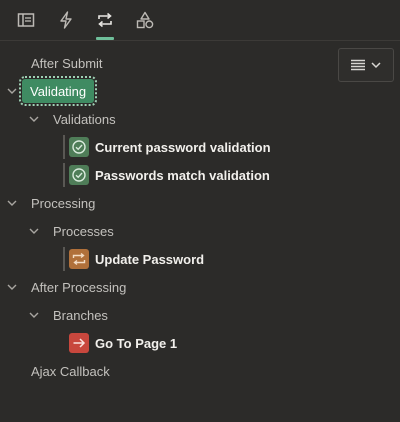 The image size is (400, 422). Describe the element at coordinates (70, 371) in the screenshot. I see `node-label: Ajax Callback` at that location.